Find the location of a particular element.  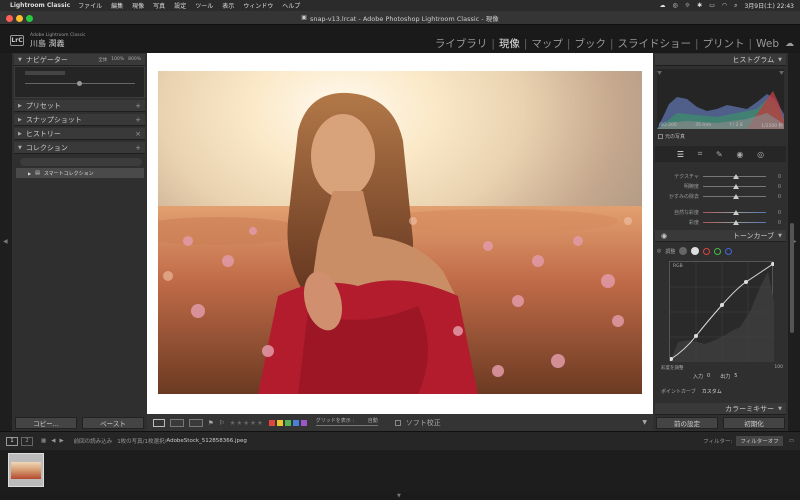

grid-icon: ▦ is located at coordinates (43, 441).